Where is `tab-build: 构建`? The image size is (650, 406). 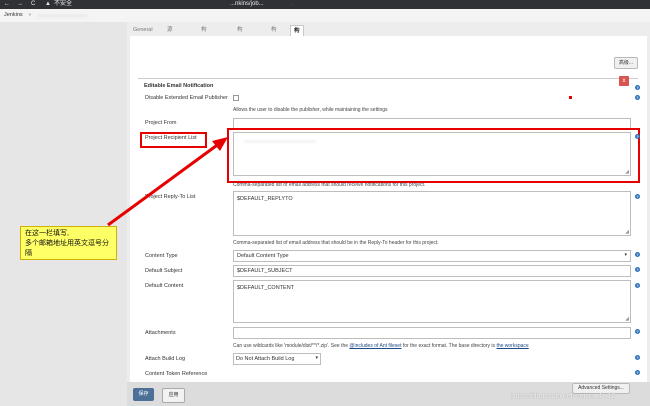
tab-build: 构建 is located at coordinates (274, 34).